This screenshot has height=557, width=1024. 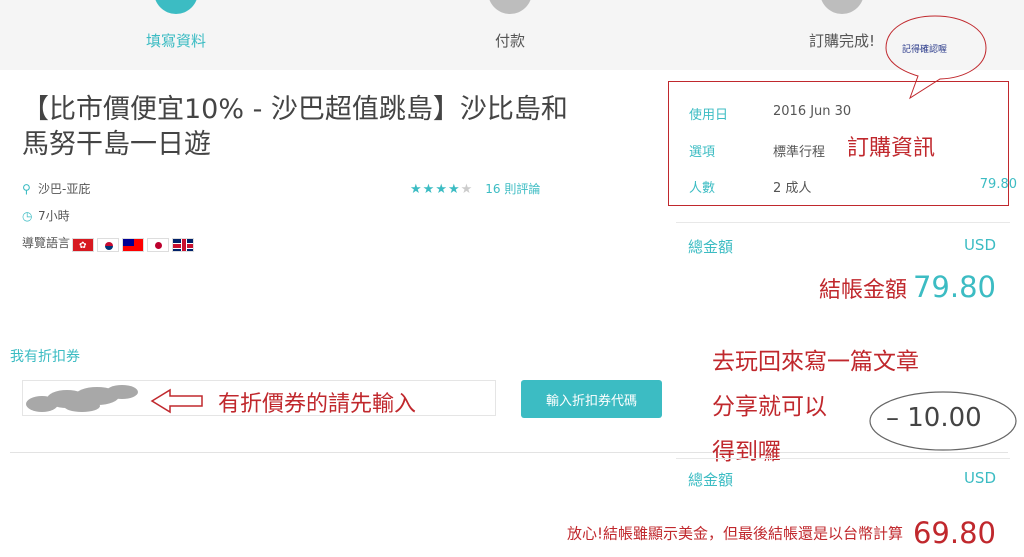 What do you see at coordinates (512, 189) in the screenshot?
I see `review-count-link: 16 則評論` at bounding box center [512, 189].